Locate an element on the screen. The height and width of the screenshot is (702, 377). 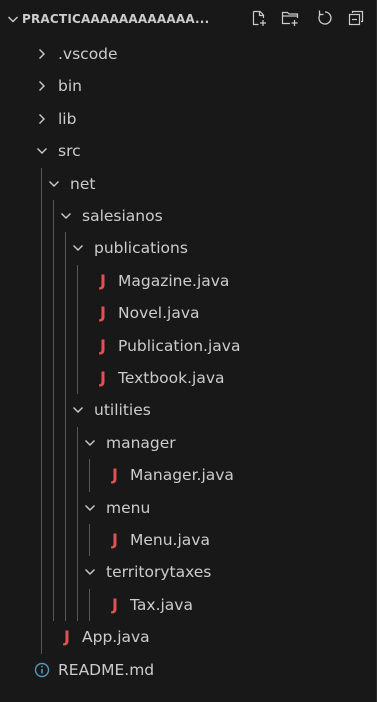
tree-item-label: App.java is located at coordinates (116, 637).